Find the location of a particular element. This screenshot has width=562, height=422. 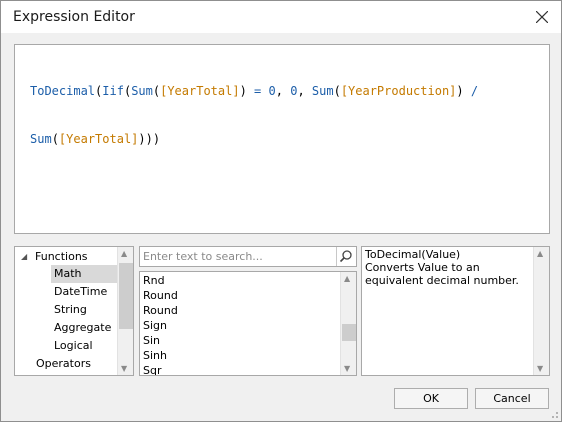

tree-node-label: Aggregate is located at coordinates (83, 327).